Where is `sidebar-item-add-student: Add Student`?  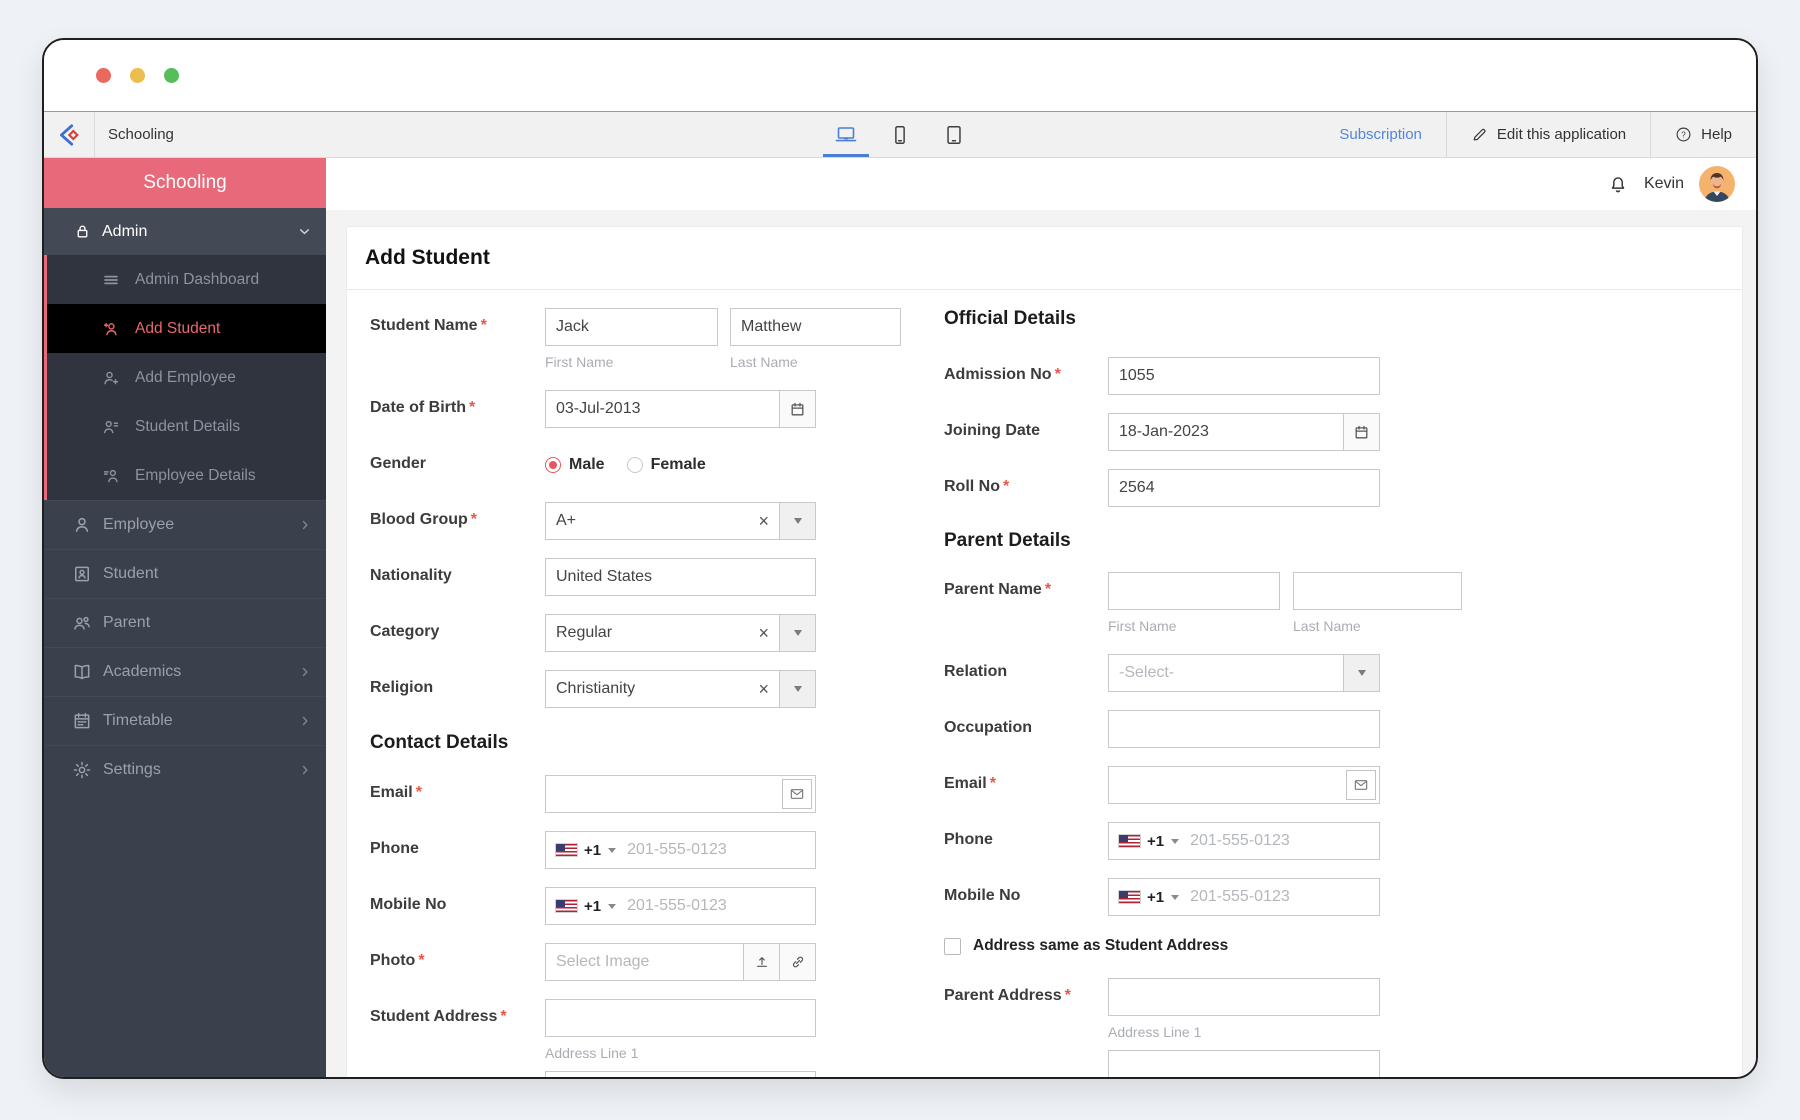 sidebar-item-add-student: Add Student is located at coordinates (186, 328).